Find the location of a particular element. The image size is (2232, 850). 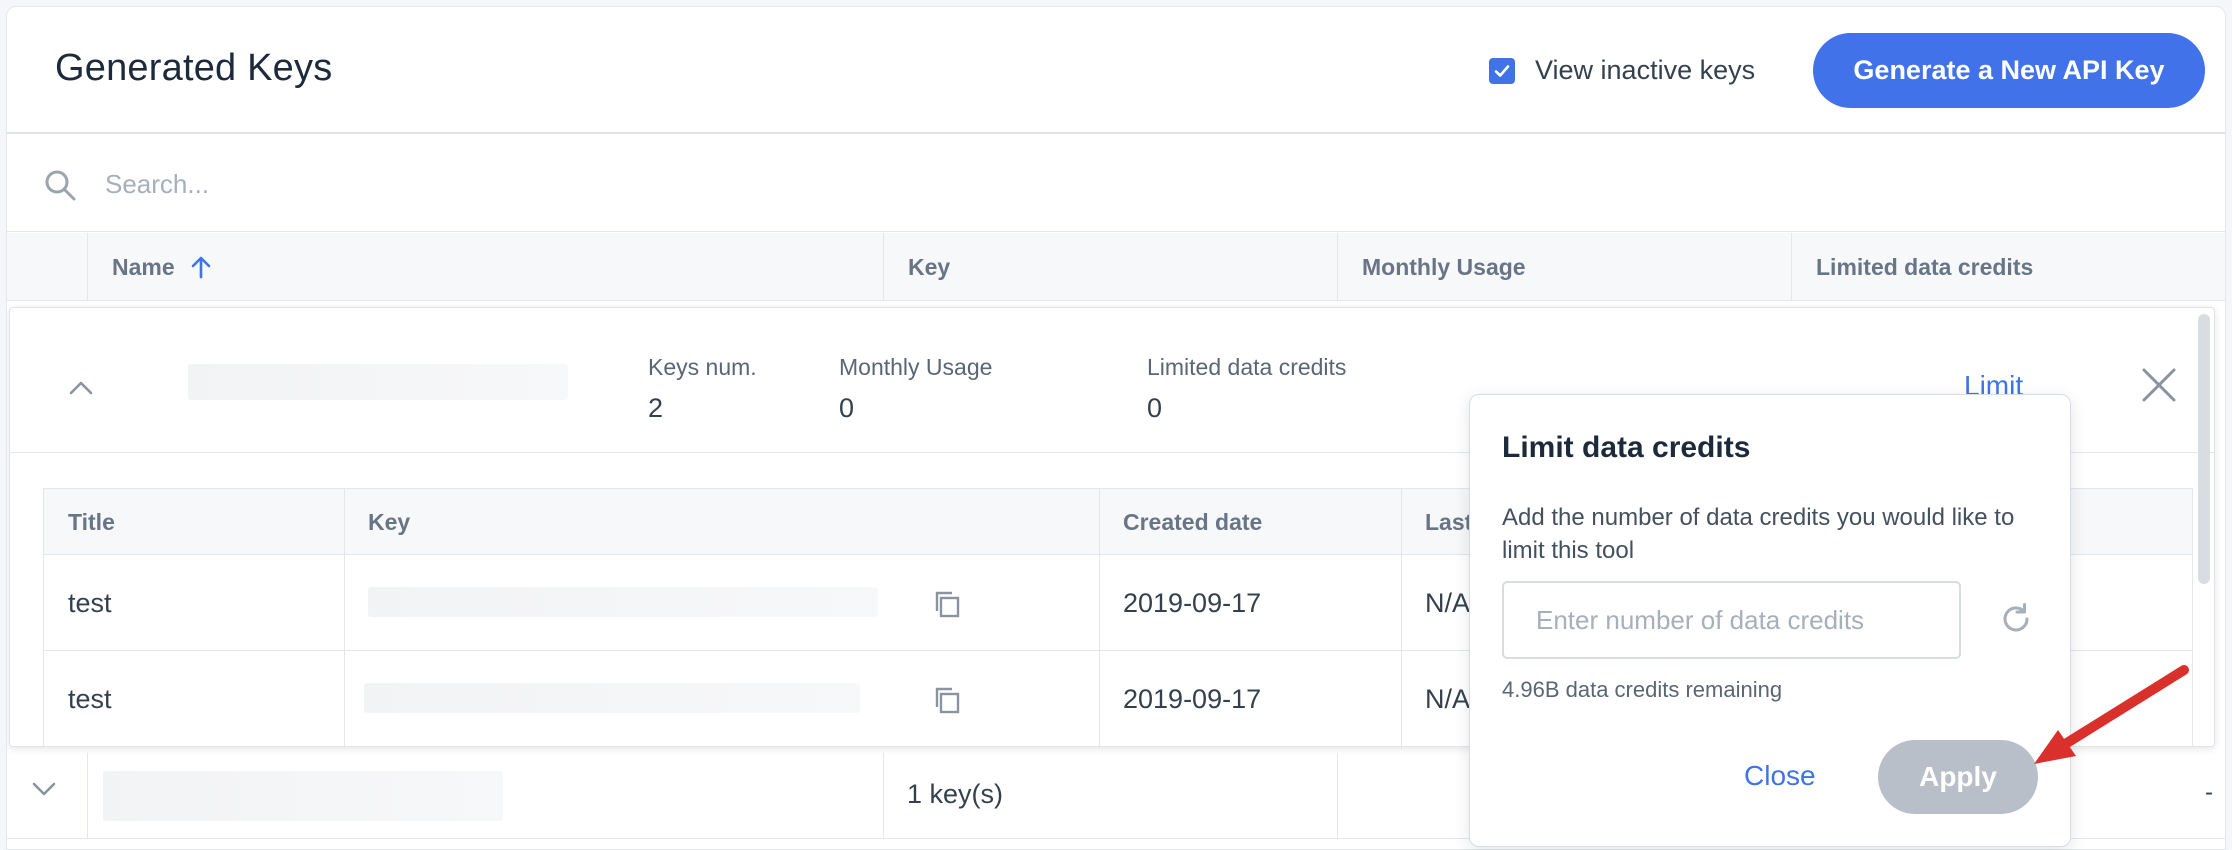

view-inactive-label: View inactive keys is located at coordinates (1645, 70).